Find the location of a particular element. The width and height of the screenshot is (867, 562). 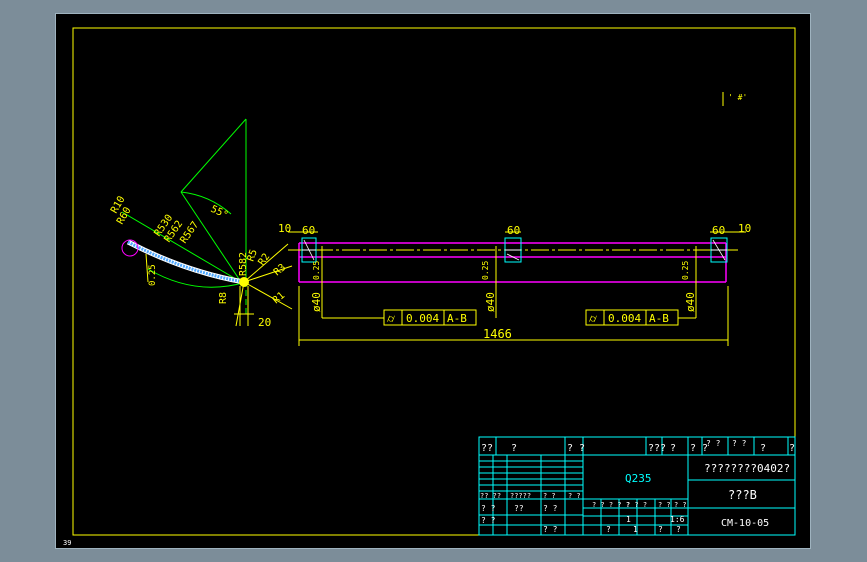

bottom-cell-1: ? is located at coordinates (608, 529).